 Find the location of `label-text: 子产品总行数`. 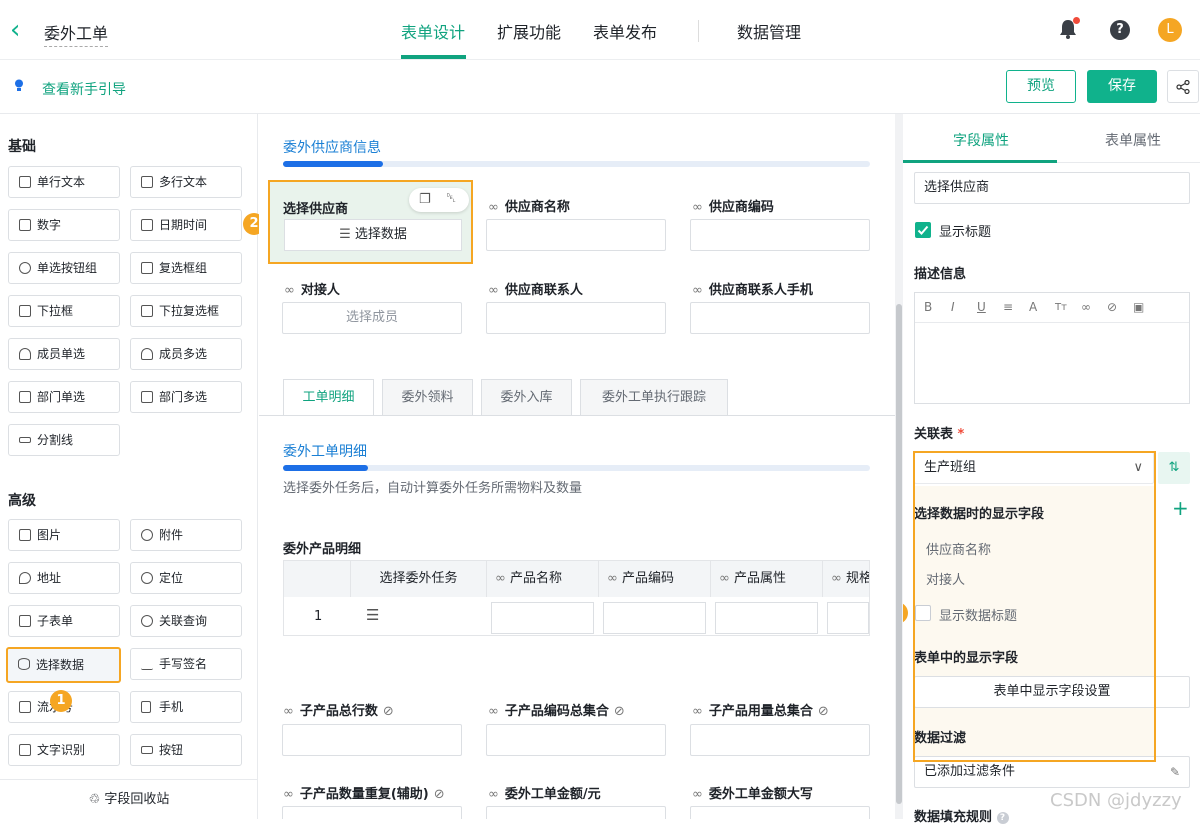

label-text: 子产品总行数 is located at coordinates (338, 711).